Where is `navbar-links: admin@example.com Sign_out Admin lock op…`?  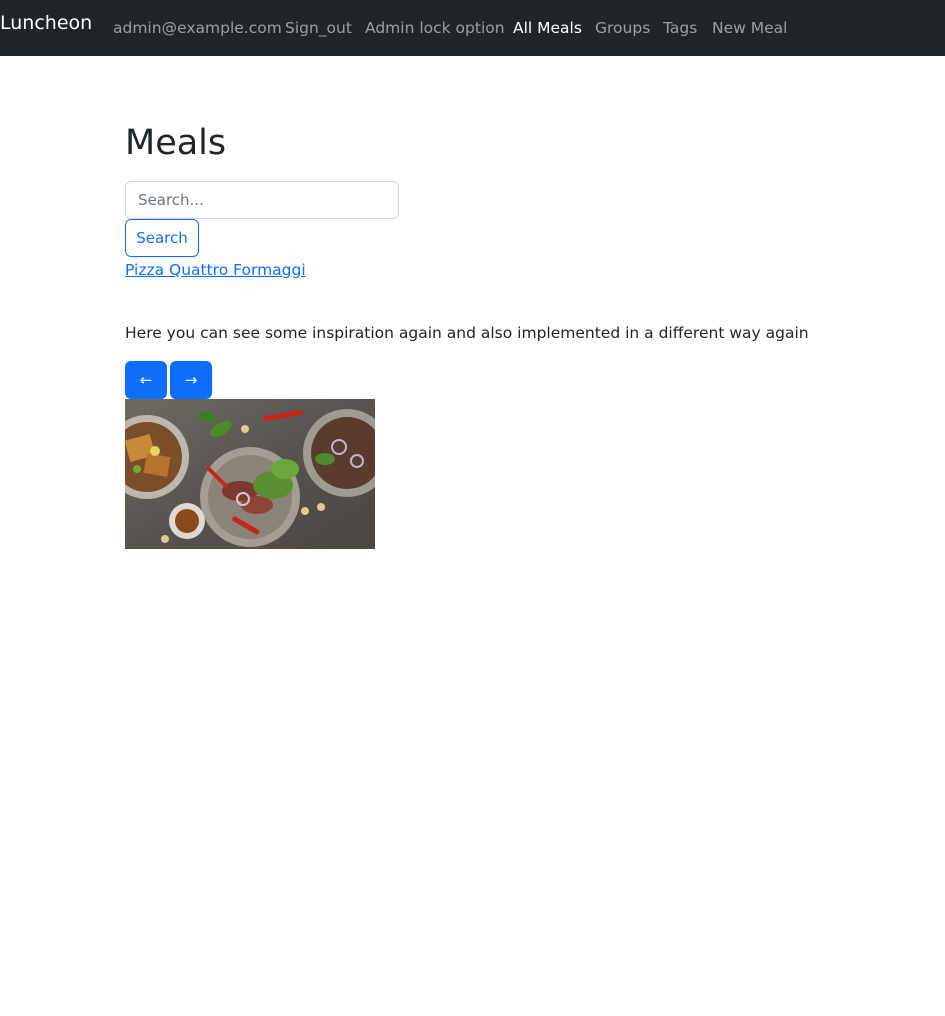 navbar-links: admin@example.com Sign_out Admin lock op… is located at coordinates (472, 28).